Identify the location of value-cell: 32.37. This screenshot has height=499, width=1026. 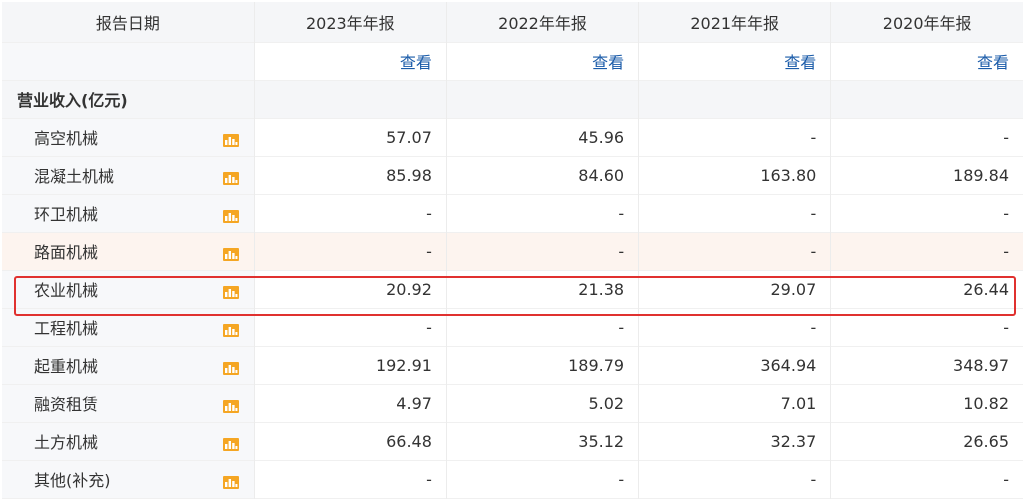
(735, 441).